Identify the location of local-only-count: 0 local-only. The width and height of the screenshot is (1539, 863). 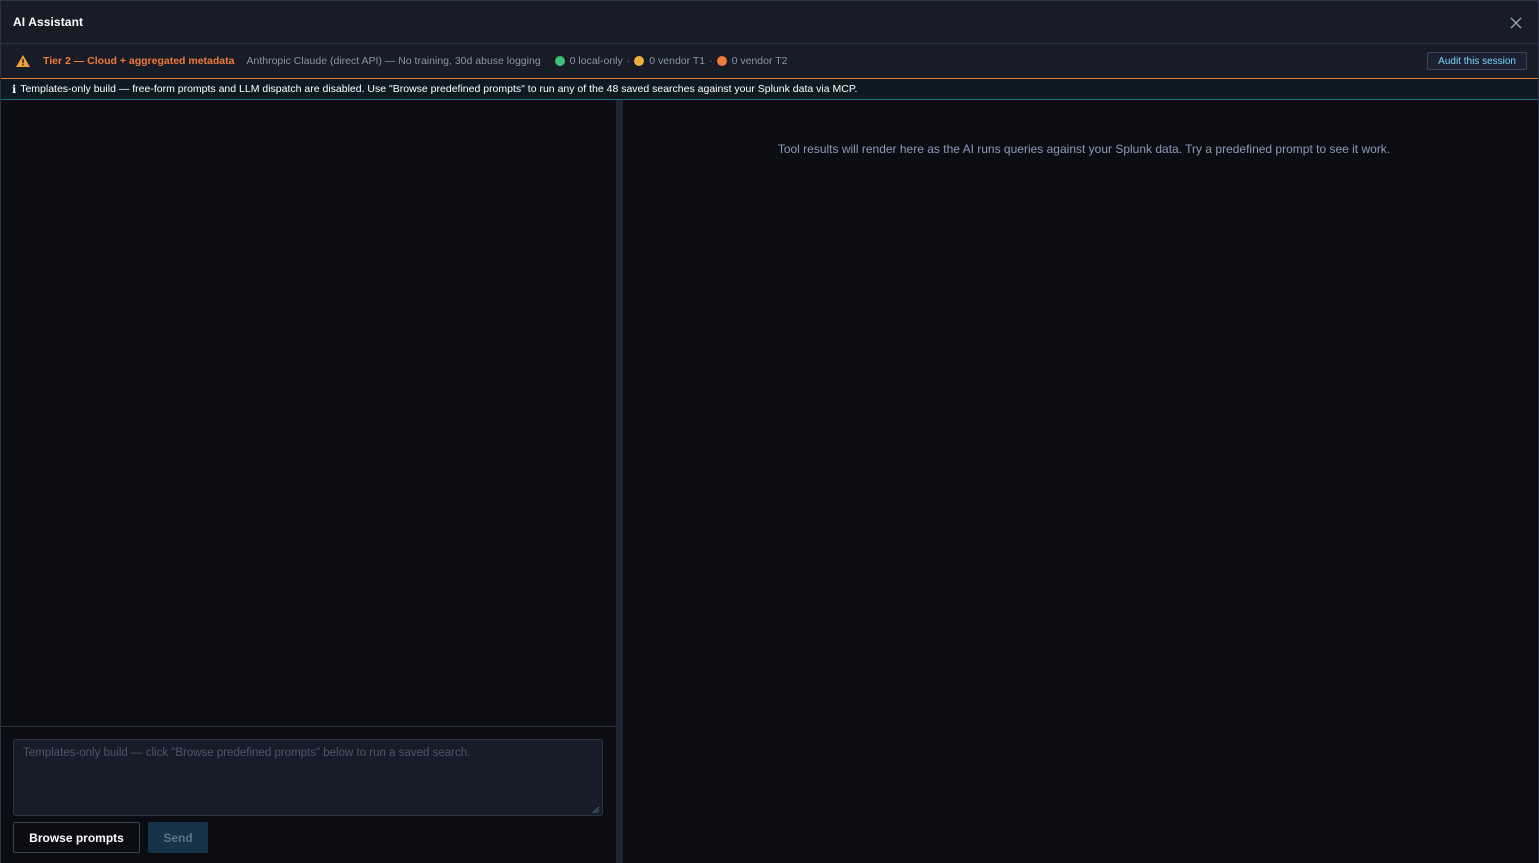
(596, 61).